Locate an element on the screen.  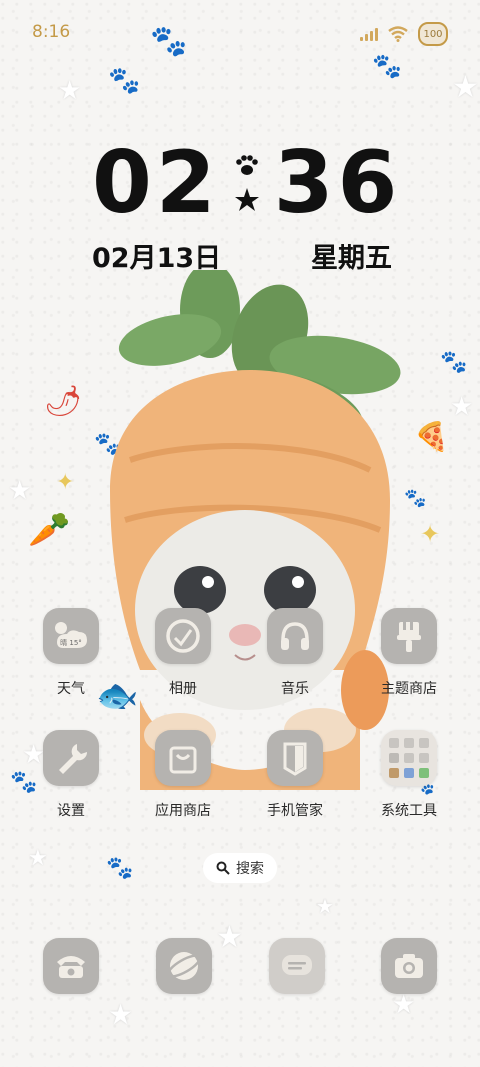
dock-browser-button is located at coordinates (184, 966).